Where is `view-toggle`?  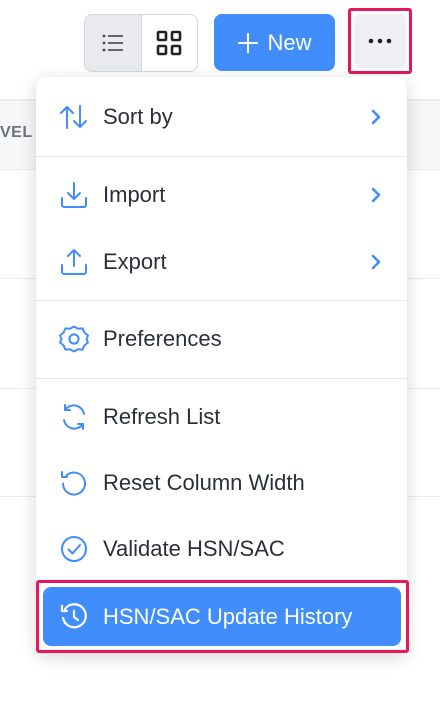
view-toggle is located at coordinates (141, 43).